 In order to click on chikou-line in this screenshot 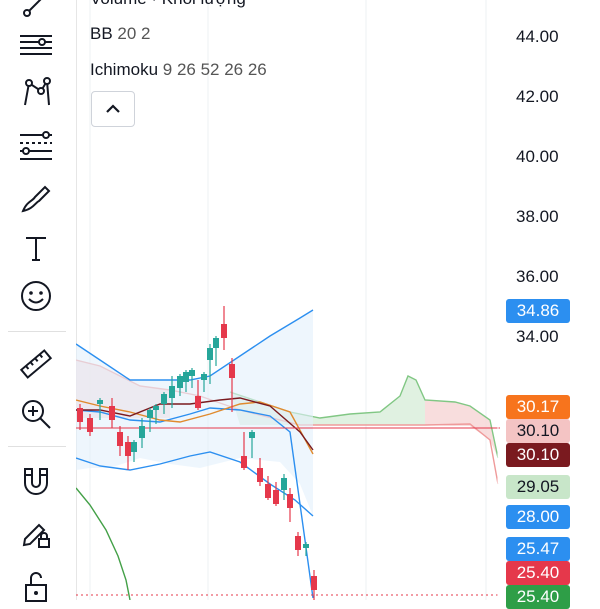, I will do `click(103, 543)`.